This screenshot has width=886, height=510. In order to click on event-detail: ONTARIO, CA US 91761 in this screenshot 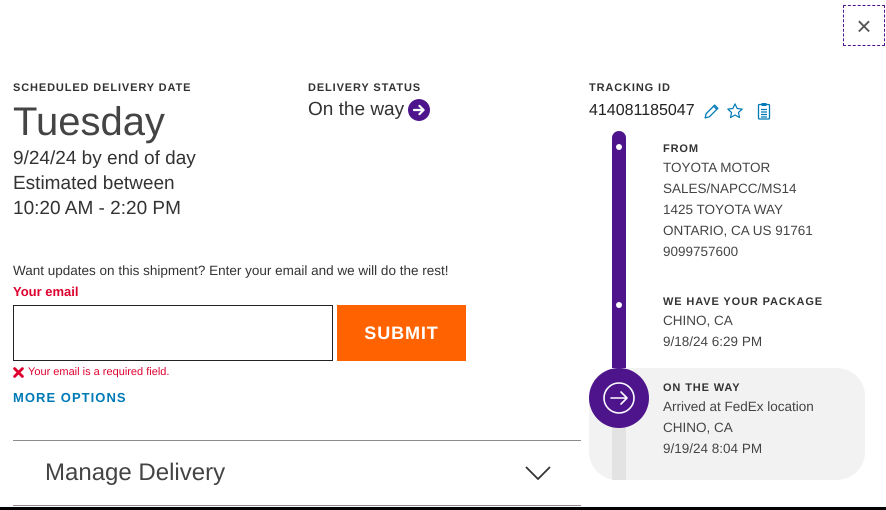, I will do `click(738, 231)`.